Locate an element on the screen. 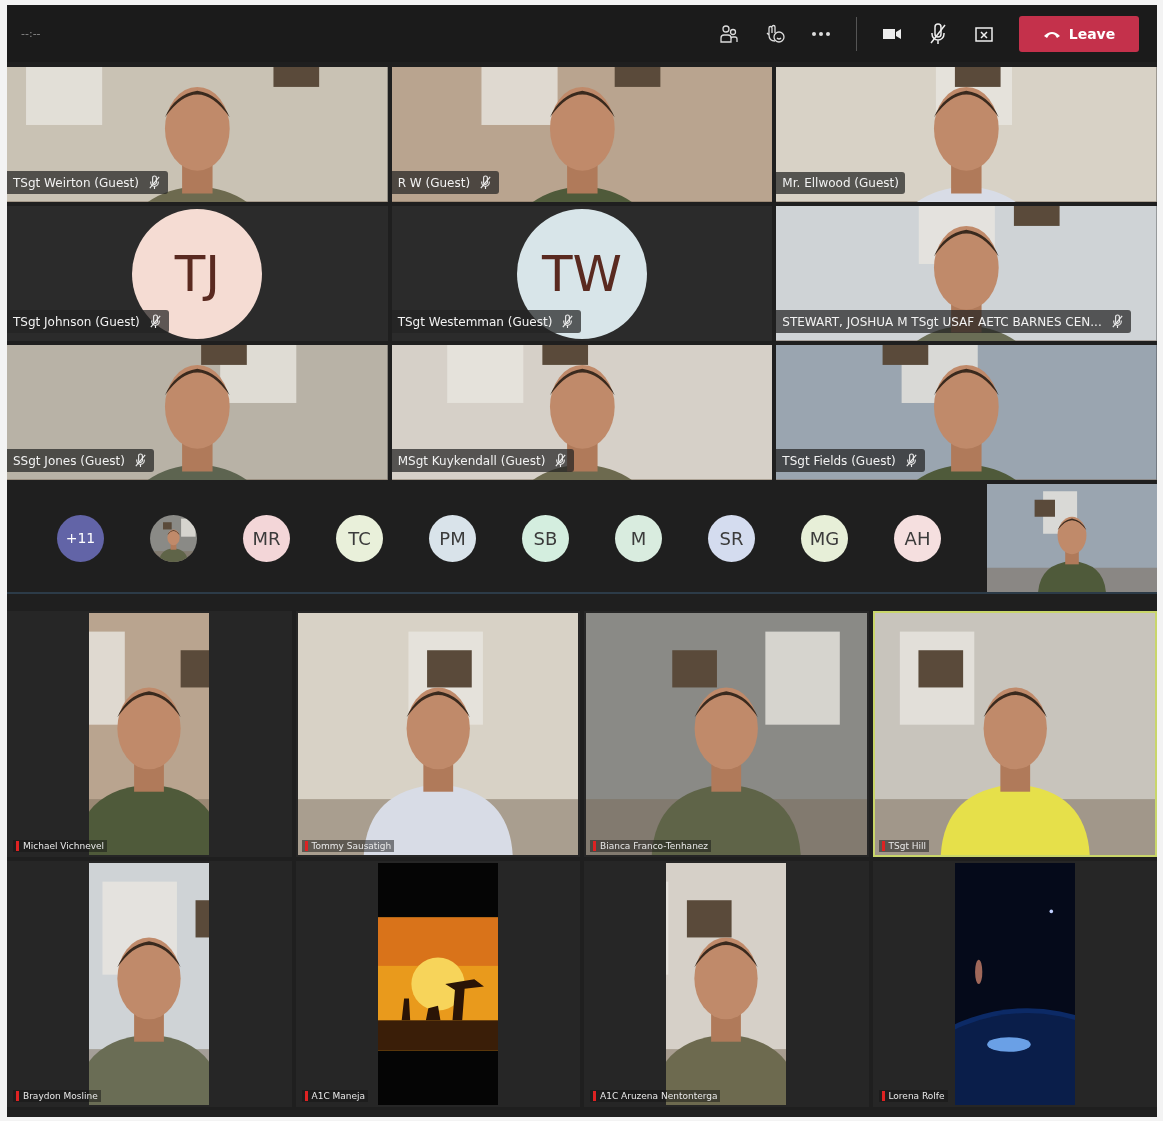 This screenshot has width=1163, height=1121. avatar: SR is located at coordinates (731, 538).